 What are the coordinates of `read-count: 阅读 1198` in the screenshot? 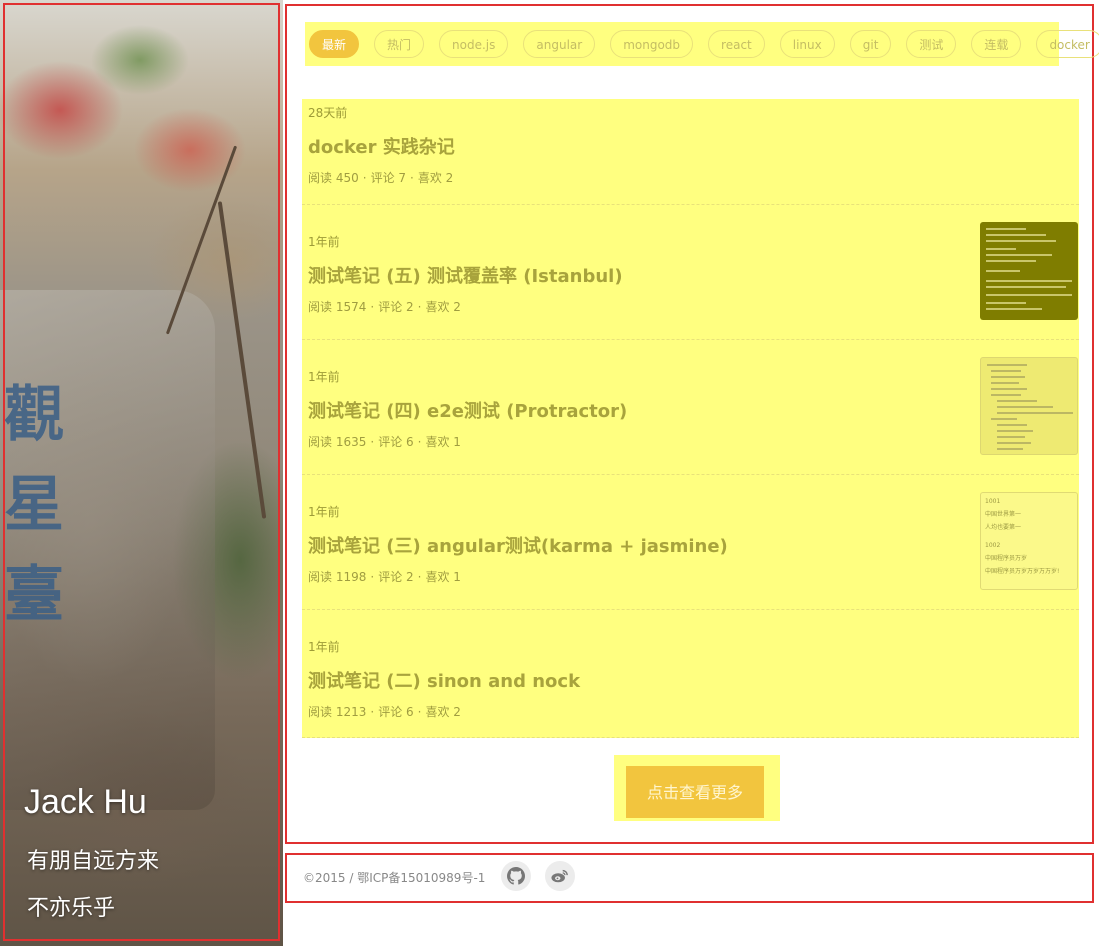 It's located at (337, 577).